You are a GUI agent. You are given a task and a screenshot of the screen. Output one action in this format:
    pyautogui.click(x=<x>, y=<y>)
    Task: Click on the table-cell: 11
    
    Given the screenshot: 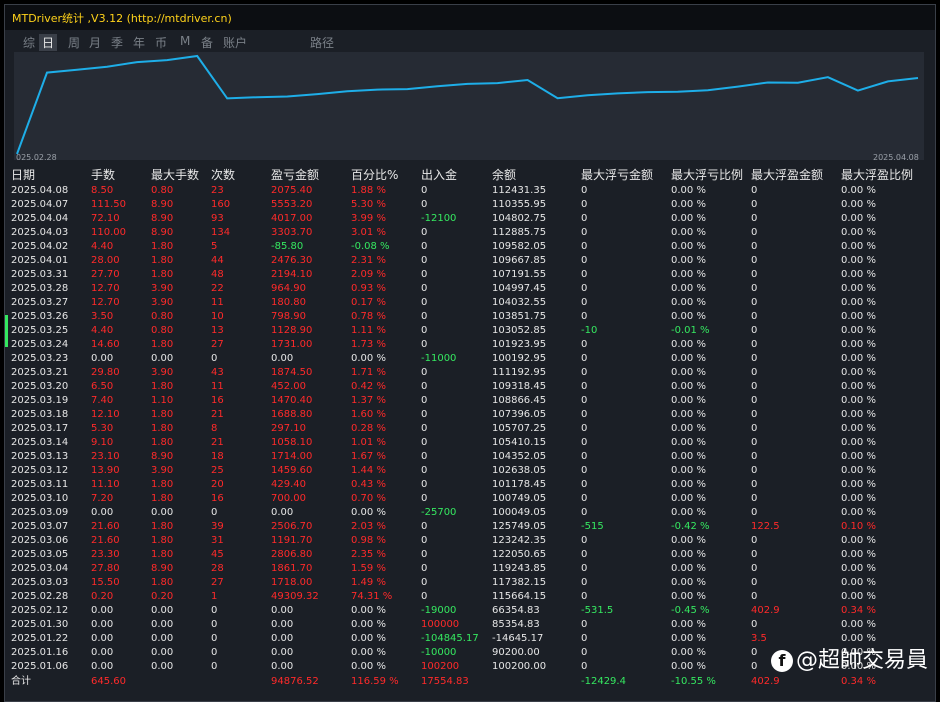 What is the action you would take?
    pyautogui.click(x=217, y=302)
    